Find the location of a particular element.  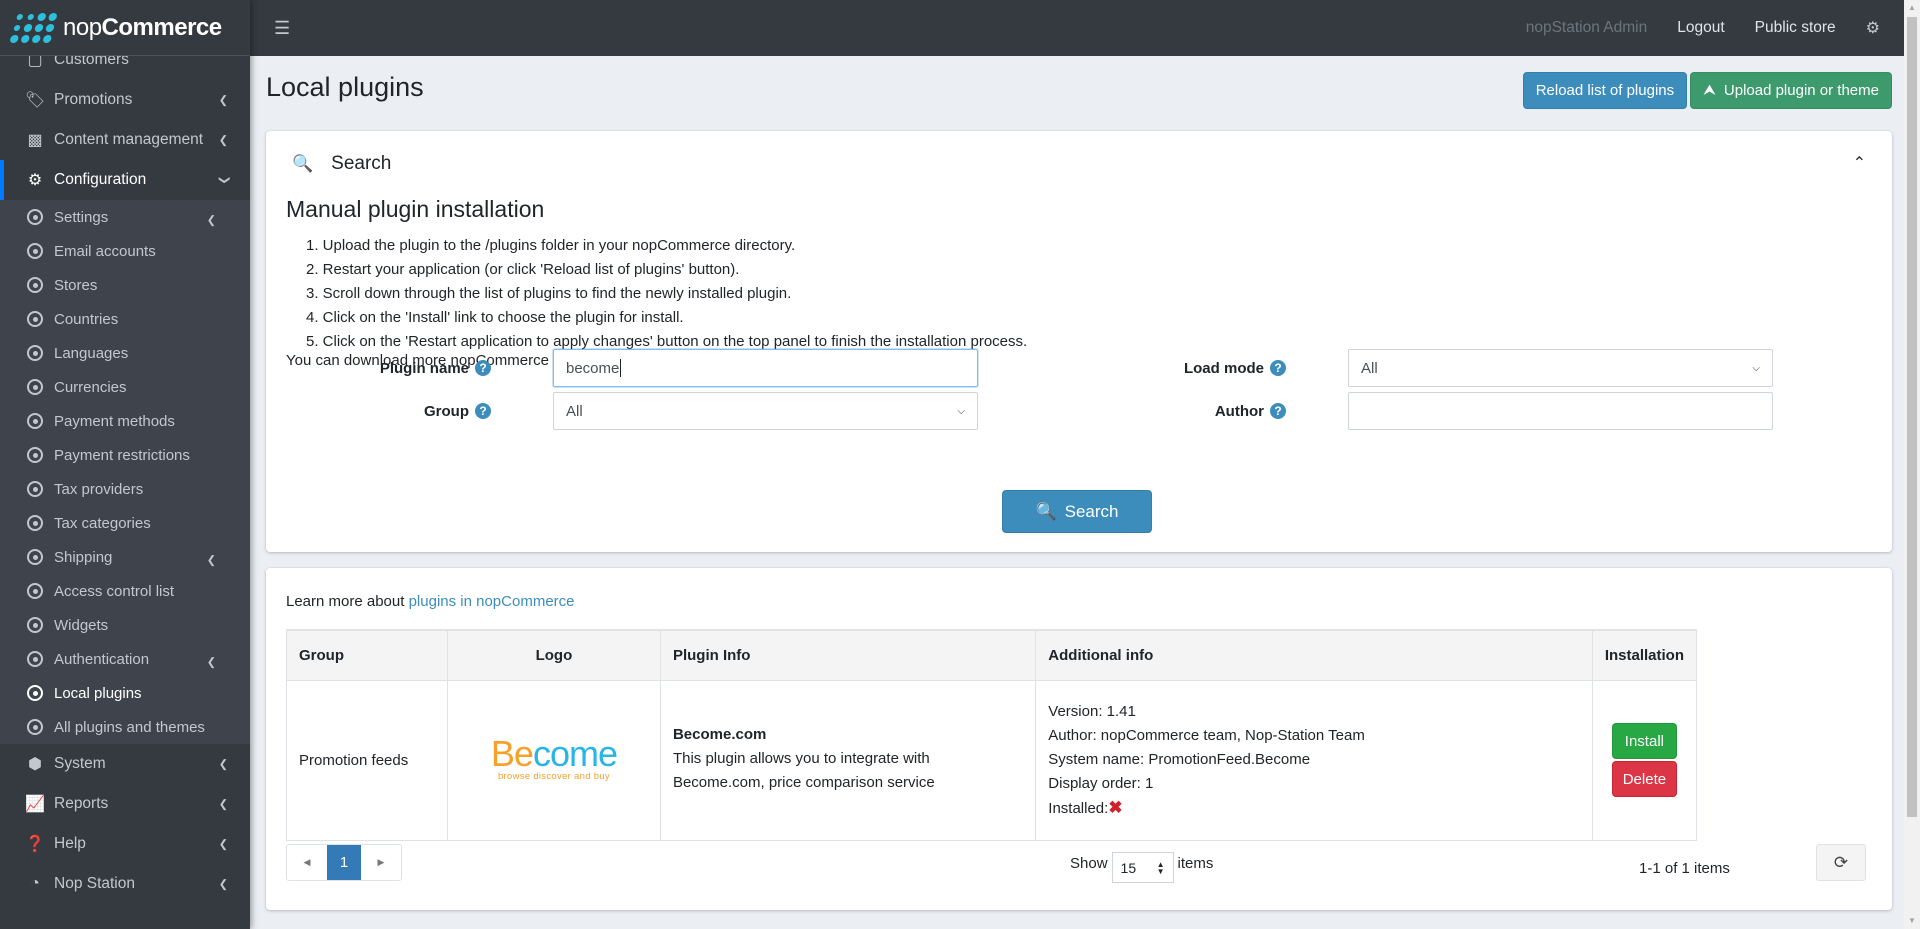

search-panel-header: 🔍 Search is located at coordinates (341, 164).